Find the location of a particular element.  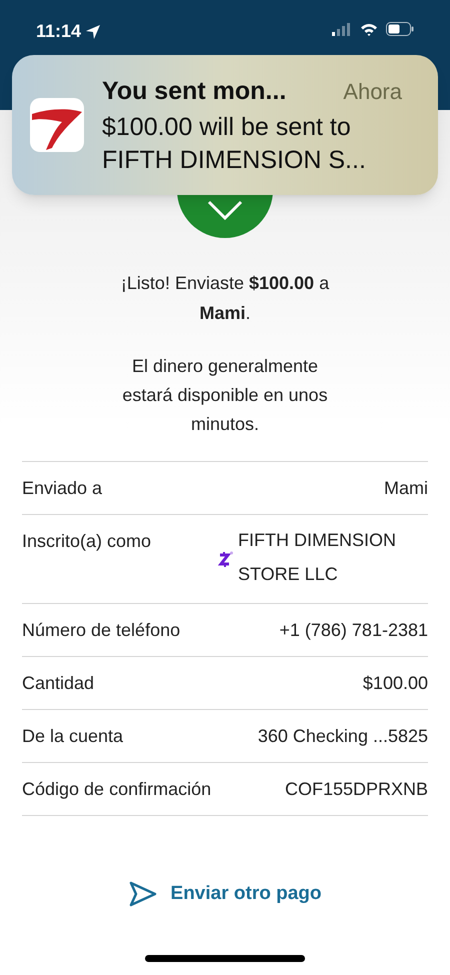

detail-value: 360 Checking ...5825 is located at coordinates (343, 736).